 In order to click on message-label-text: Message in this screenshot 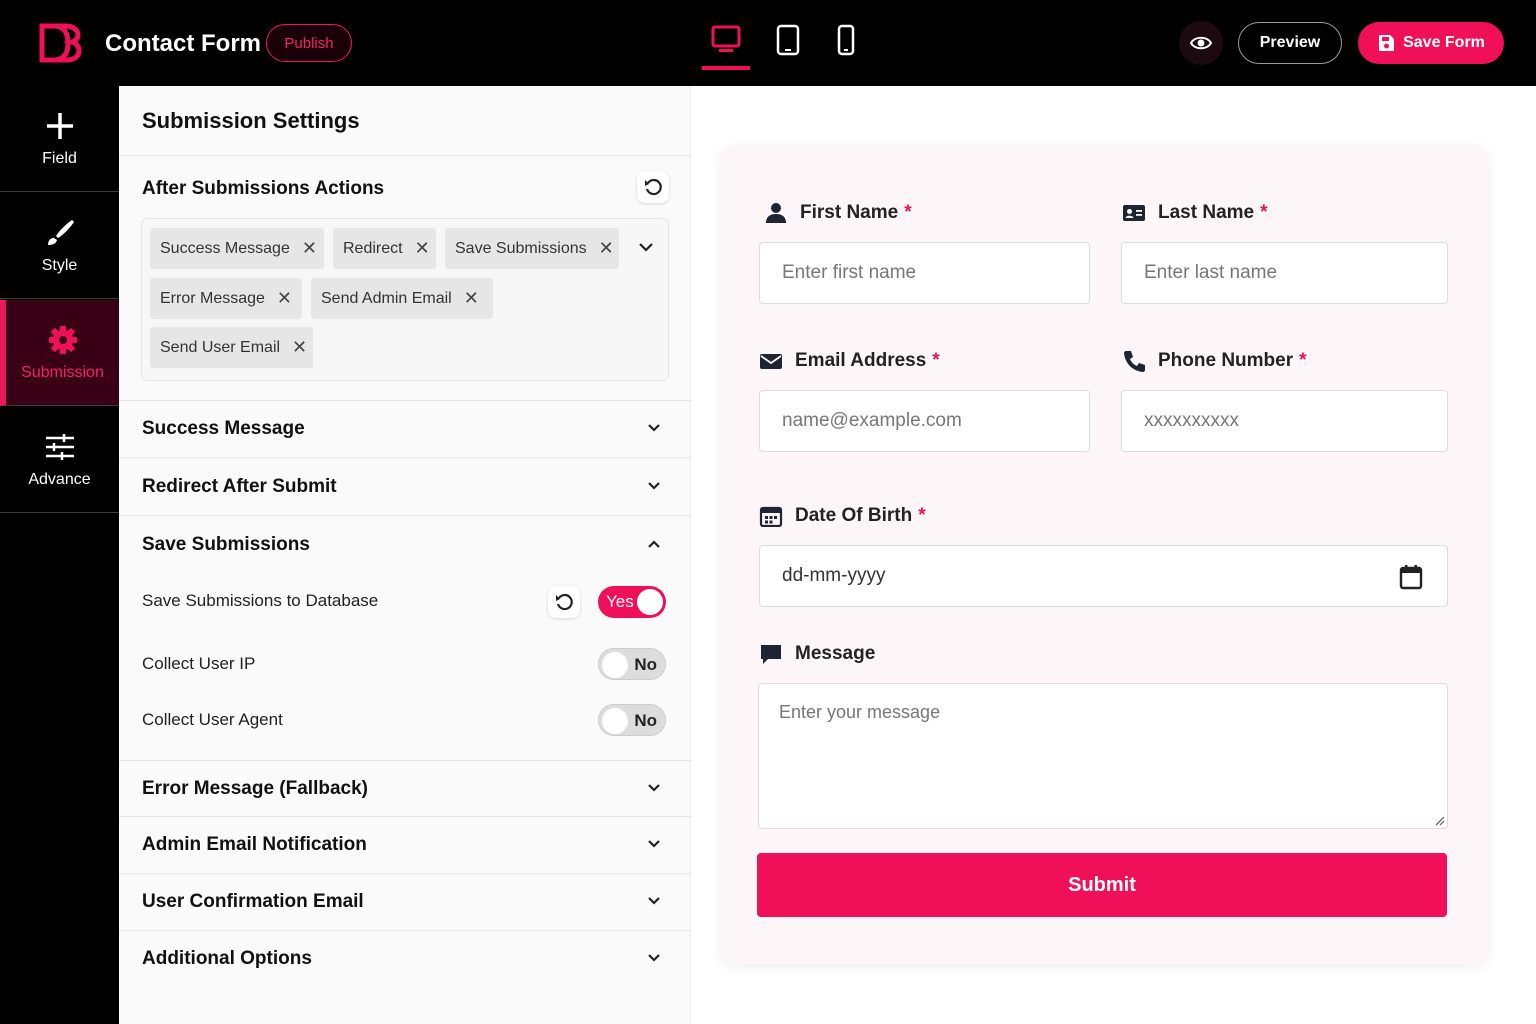, I will do `click(835, 653)`.